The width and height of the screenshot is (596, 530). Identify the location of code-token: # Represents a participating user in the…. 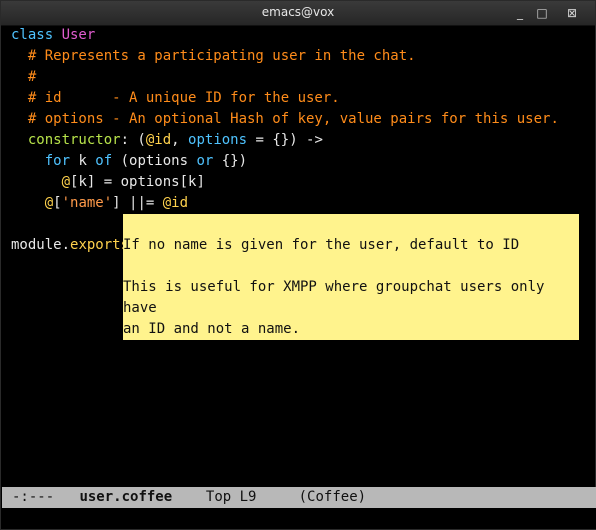
(213, 56).